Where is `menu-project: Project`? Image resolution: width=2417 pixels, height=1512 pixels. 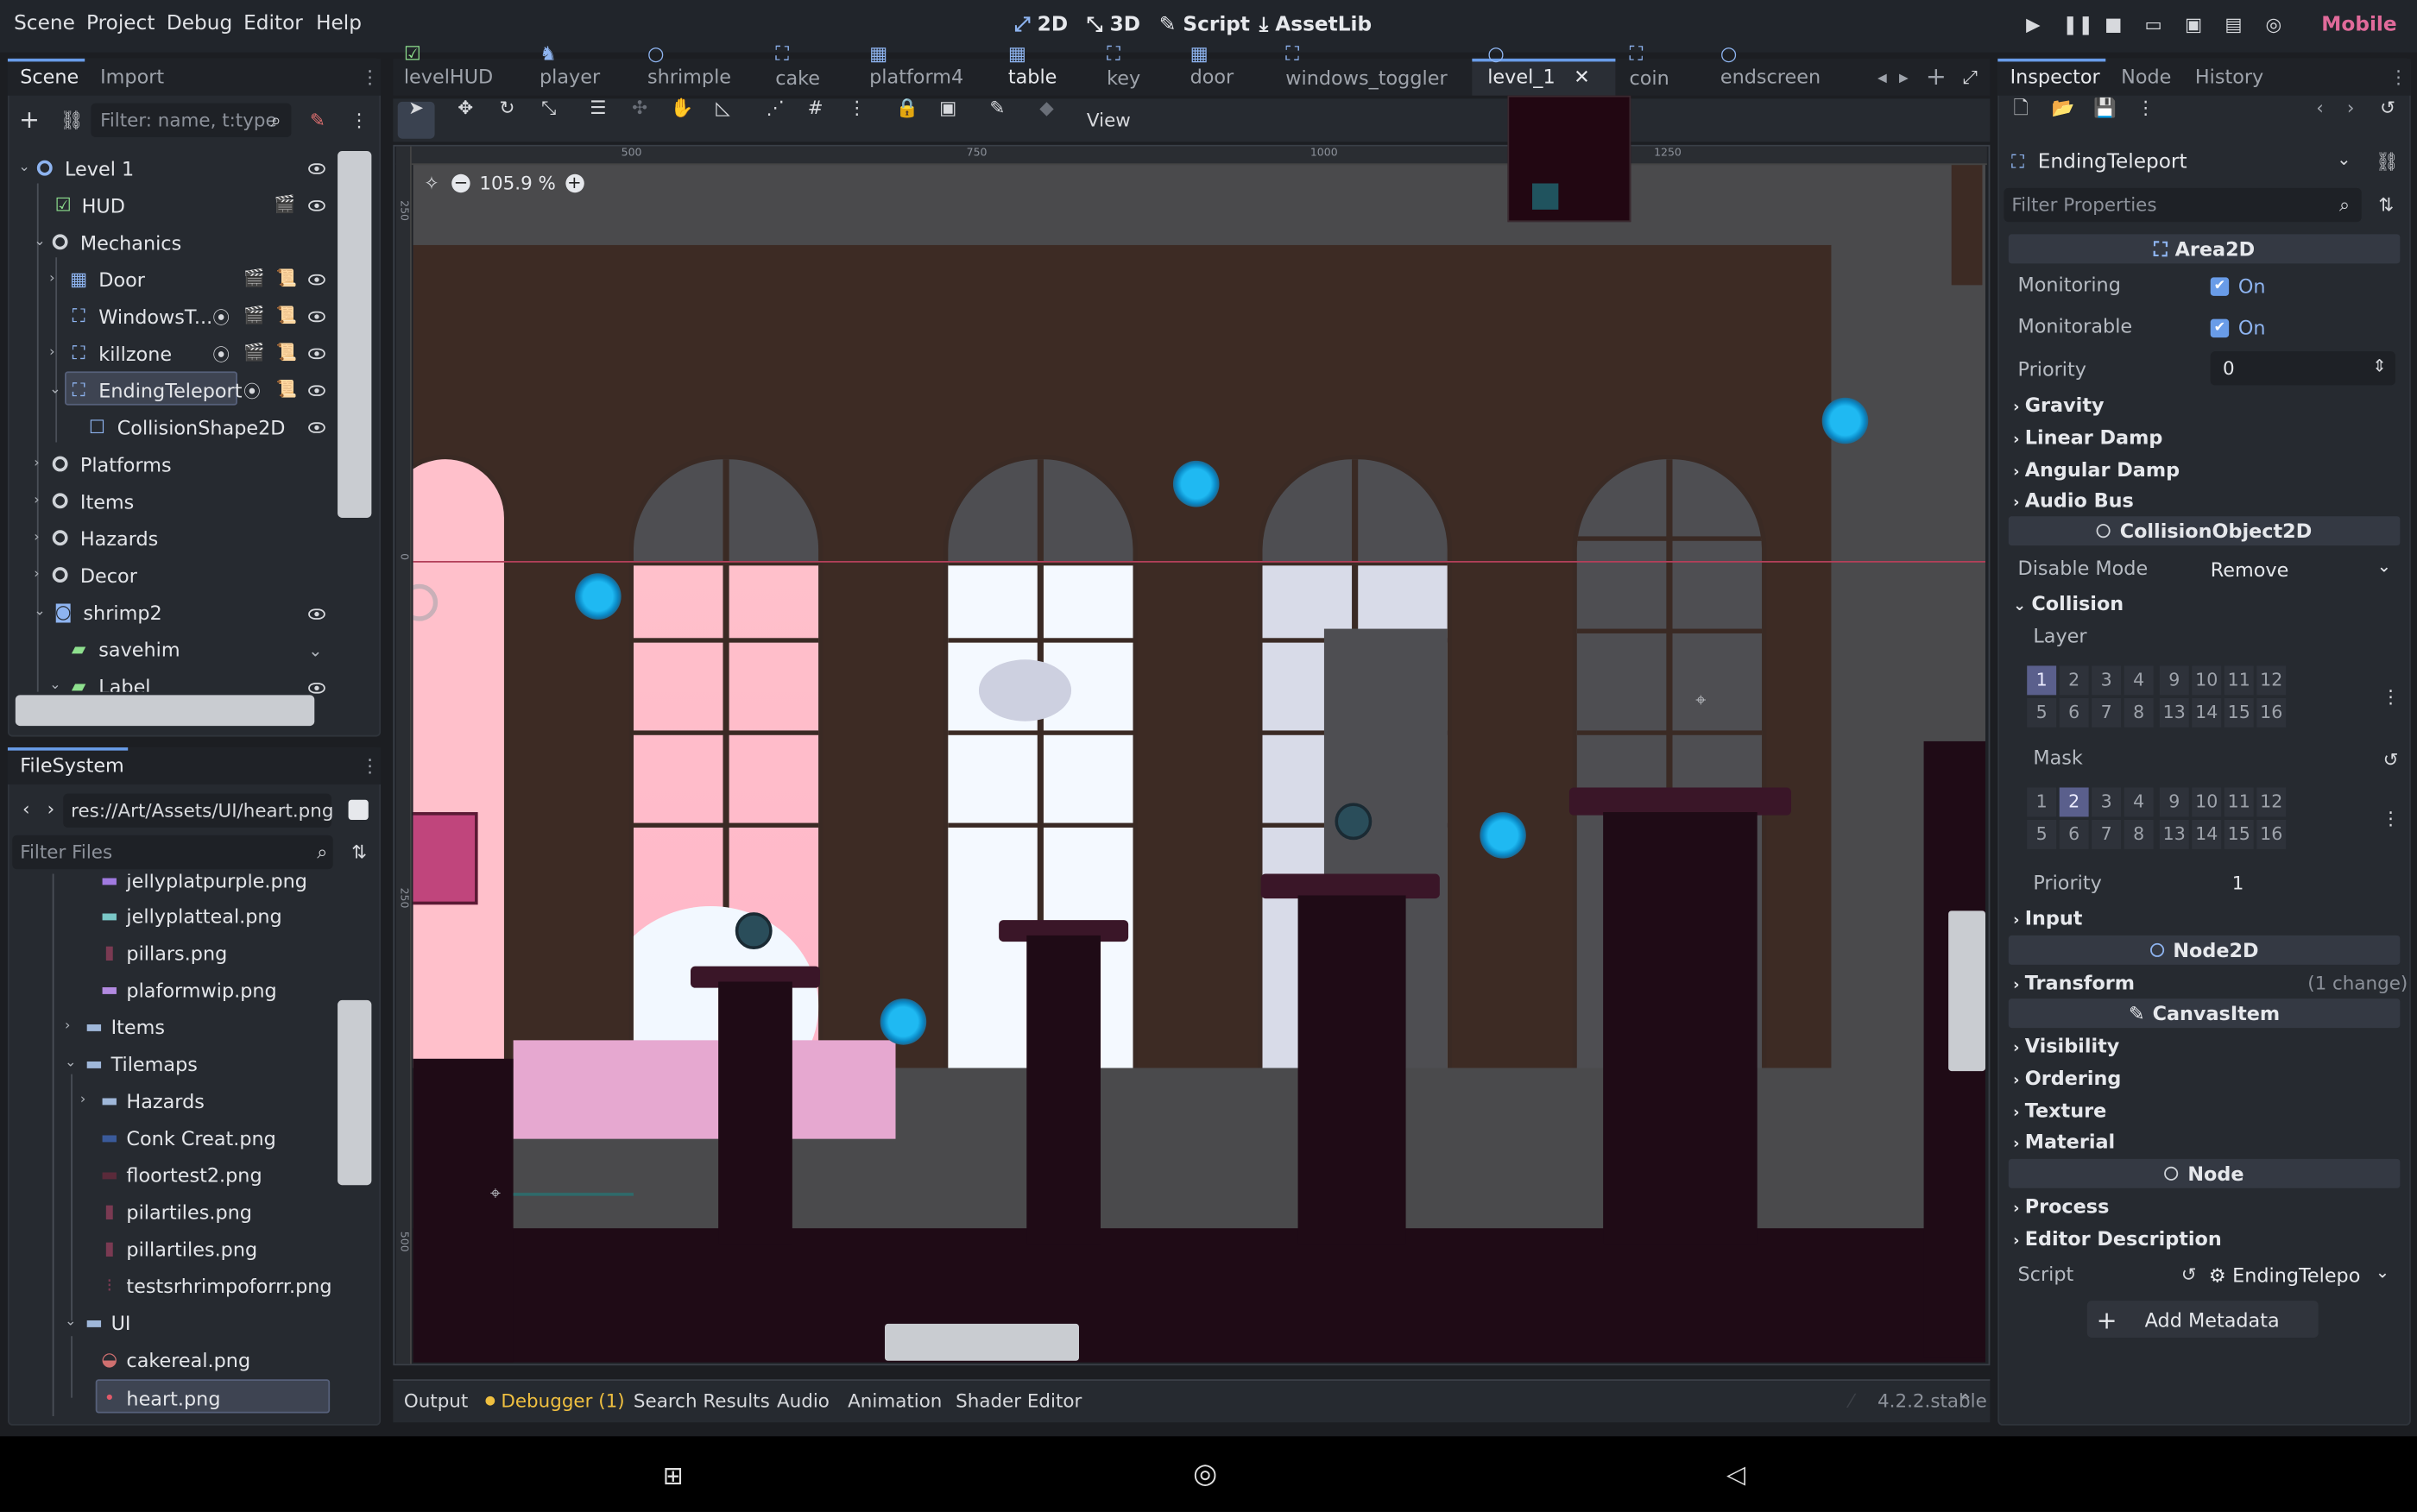 menu-project: Project is located at coordinates (120, 23).